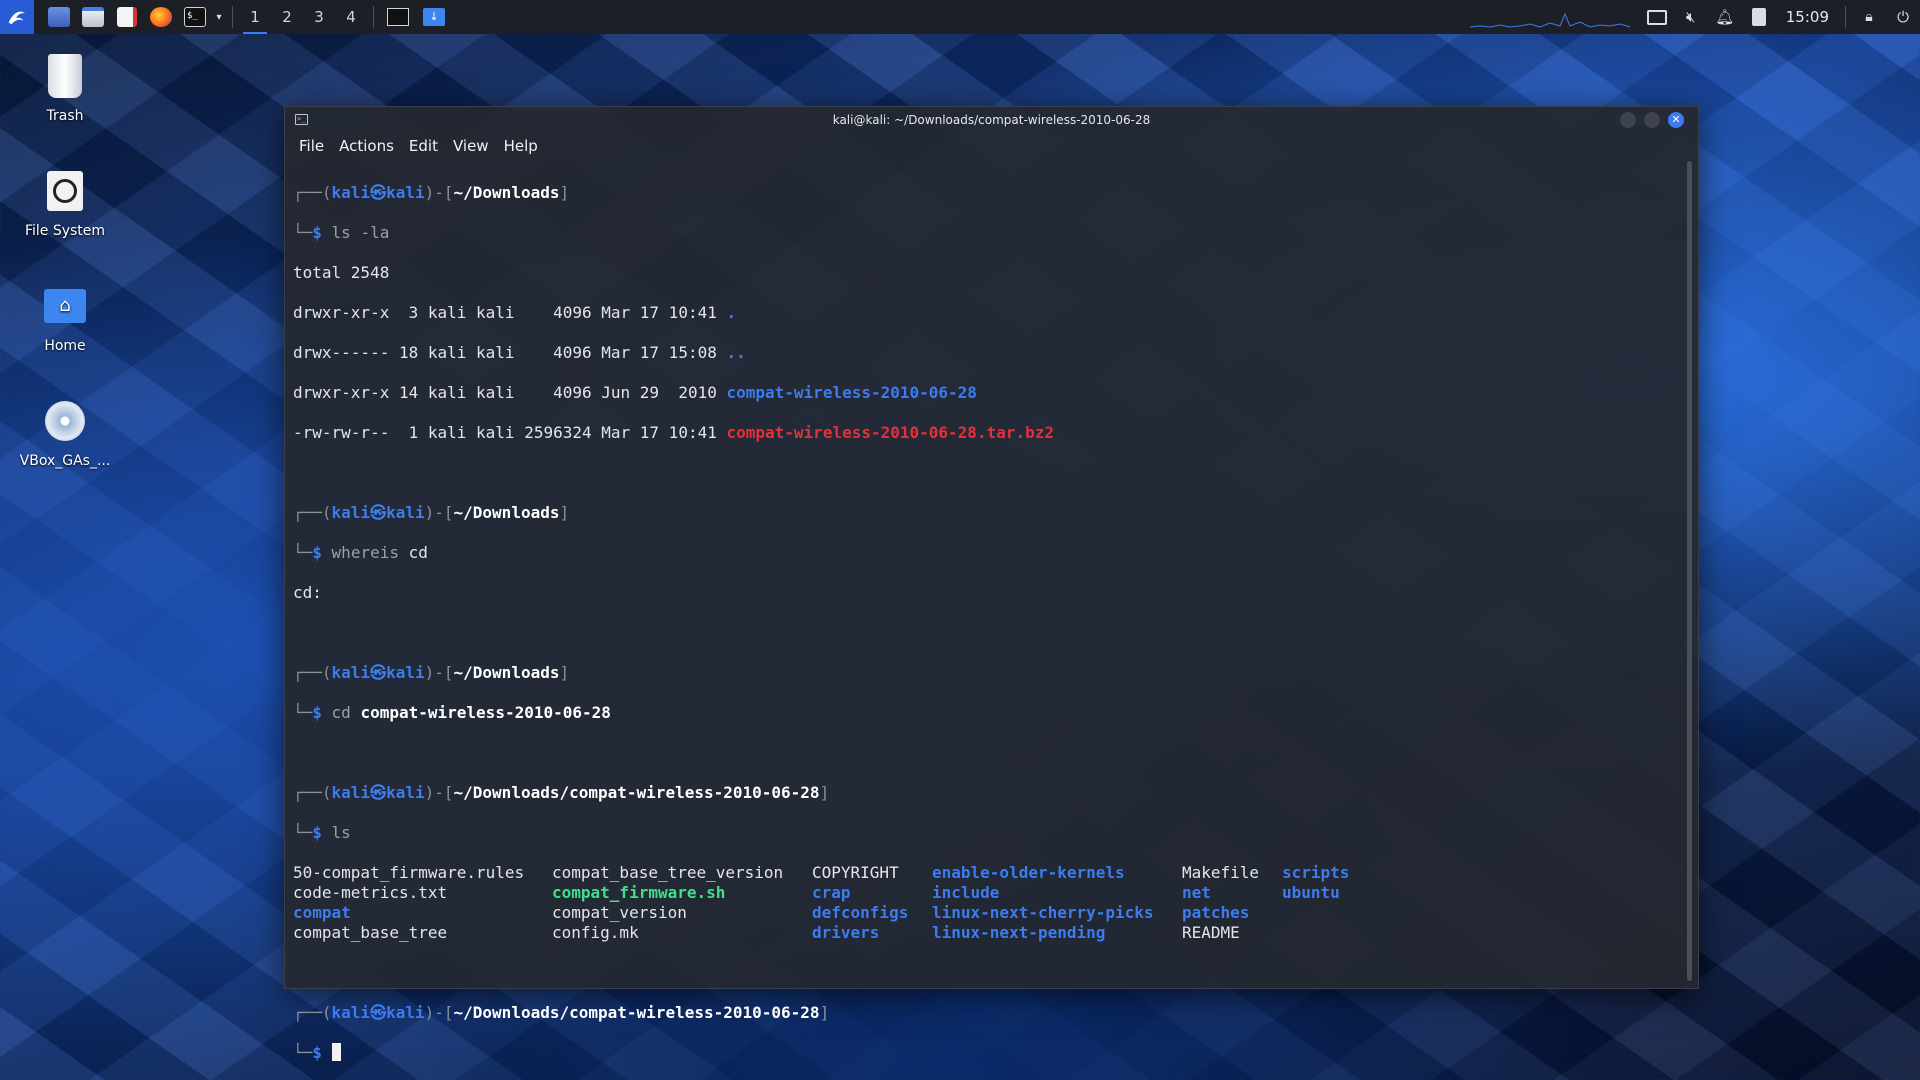  Describe the element at coordinates (1196, 892) in the screenshot. I see `dir-entry: net` at that location.